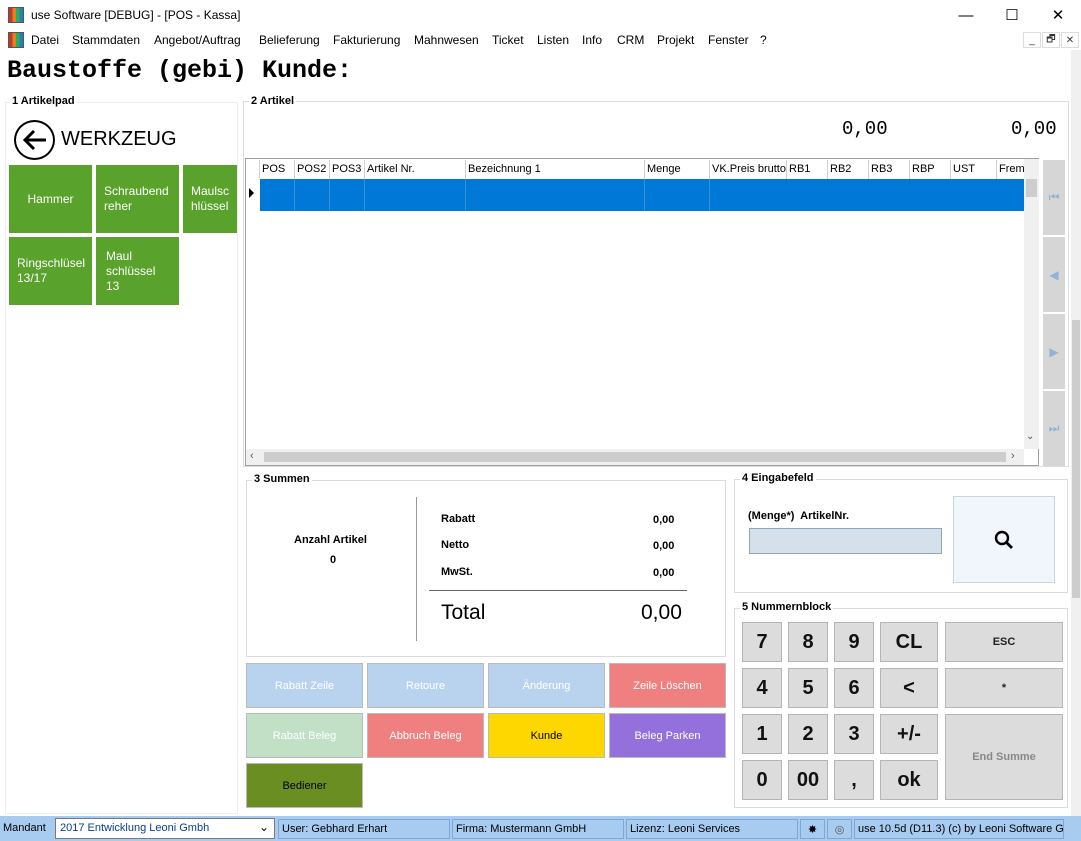 This screenshot has width=1081, height=841. What do you see at coordinates (416, 569) in the screenshot?
I see `summen-divider` at bounding box center [416, 569].